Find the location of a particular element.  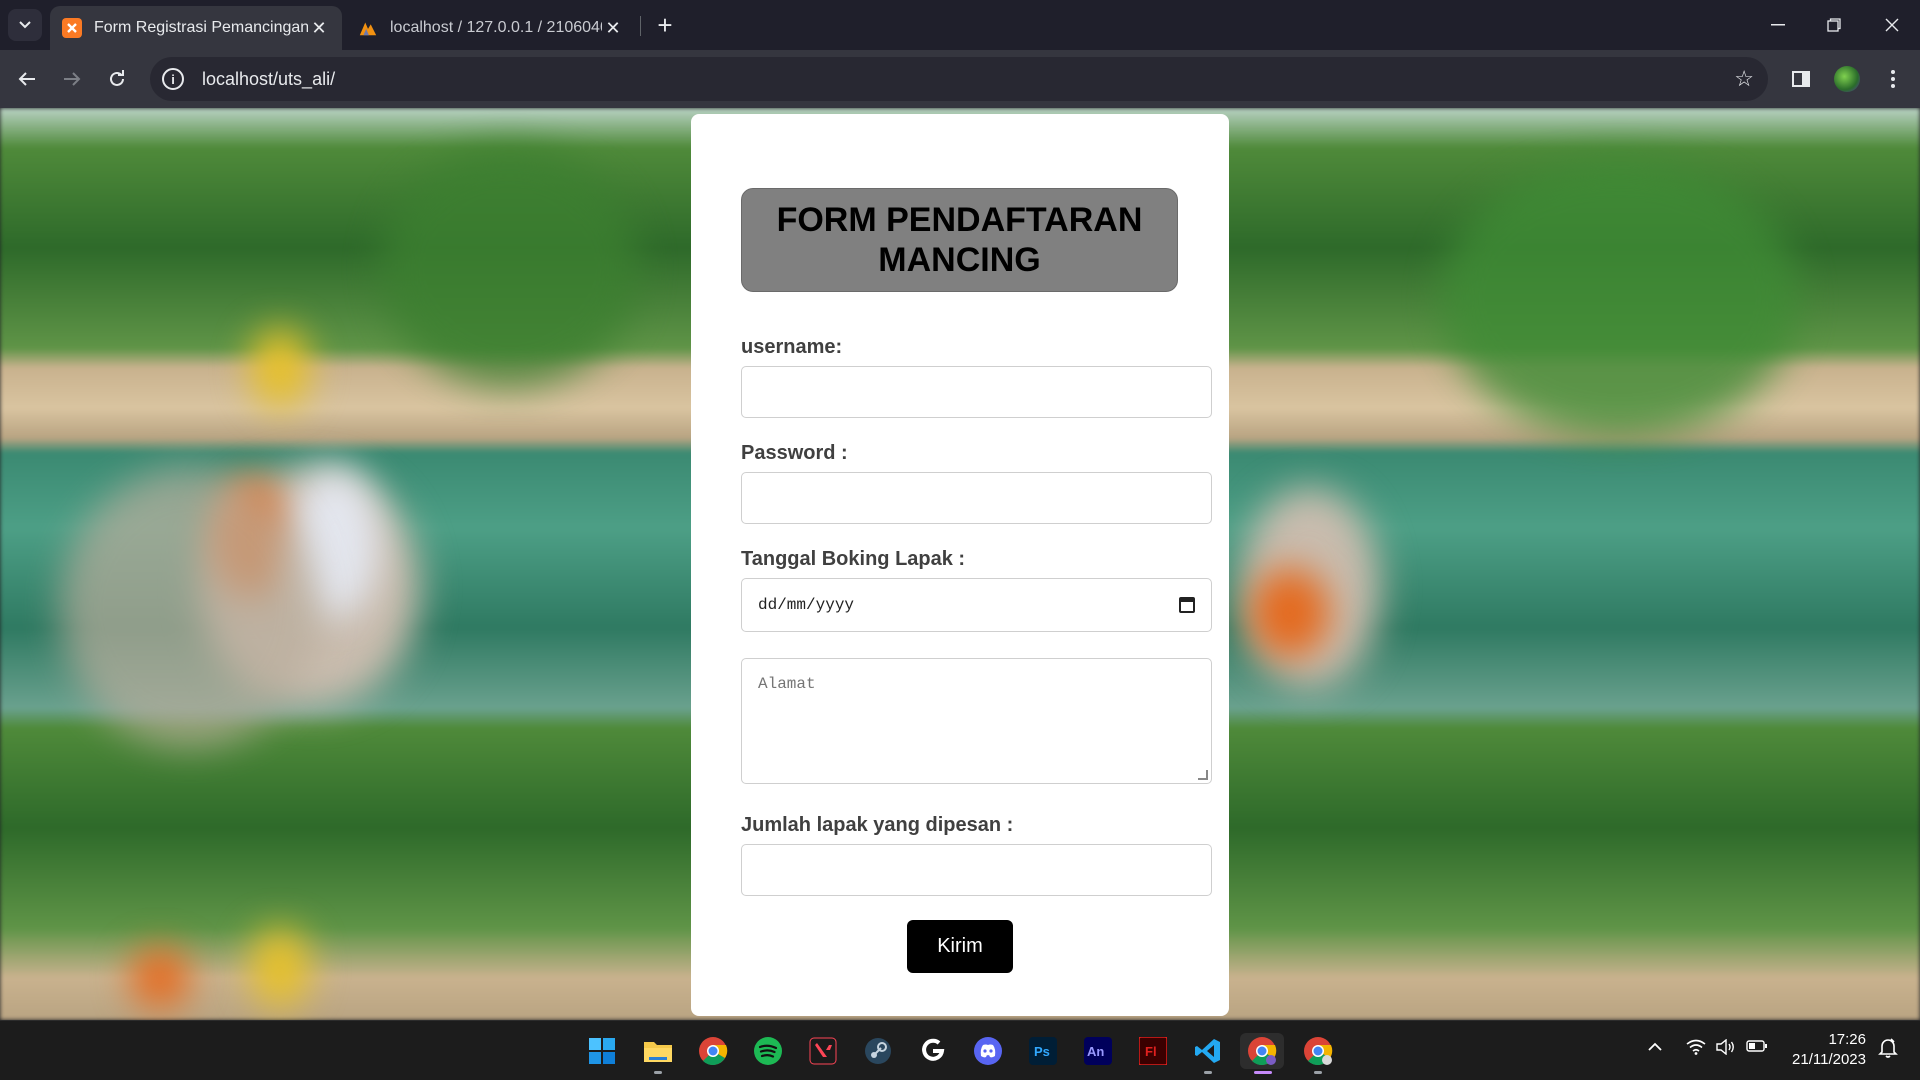

tab-form-registrasi: Form Registrasi Pemancingan ✕ is located at coordinates (196, 28).